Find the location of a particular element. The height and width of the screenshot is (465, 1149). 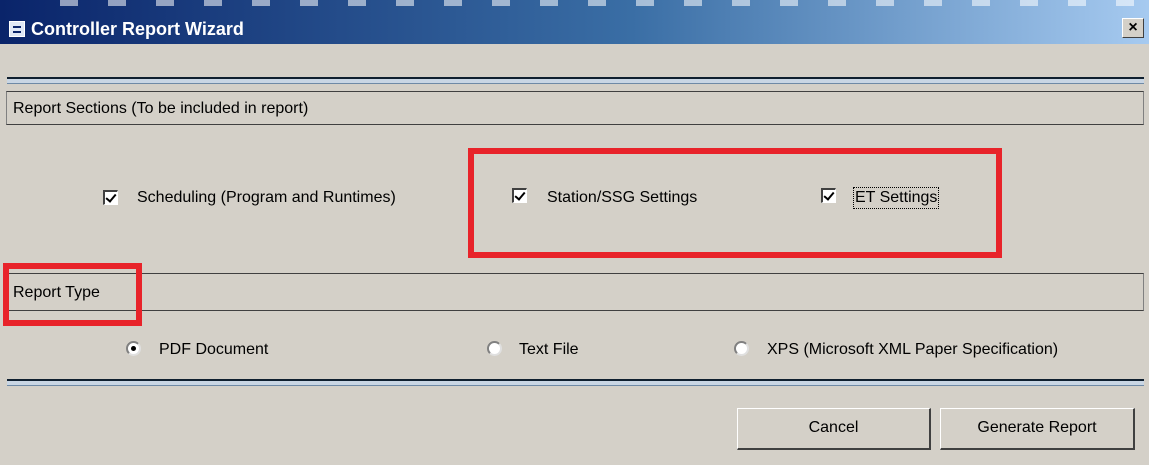

title-bar-background-strip is located at coordinates (604, 3).